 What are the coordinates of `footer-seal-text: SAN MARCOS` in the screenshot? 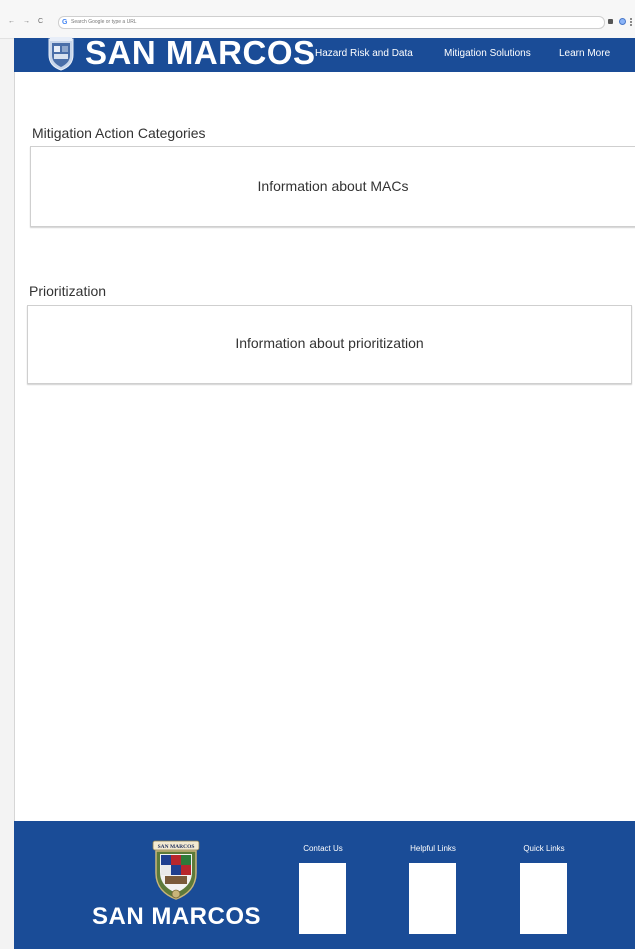 It's located at (176, 847).